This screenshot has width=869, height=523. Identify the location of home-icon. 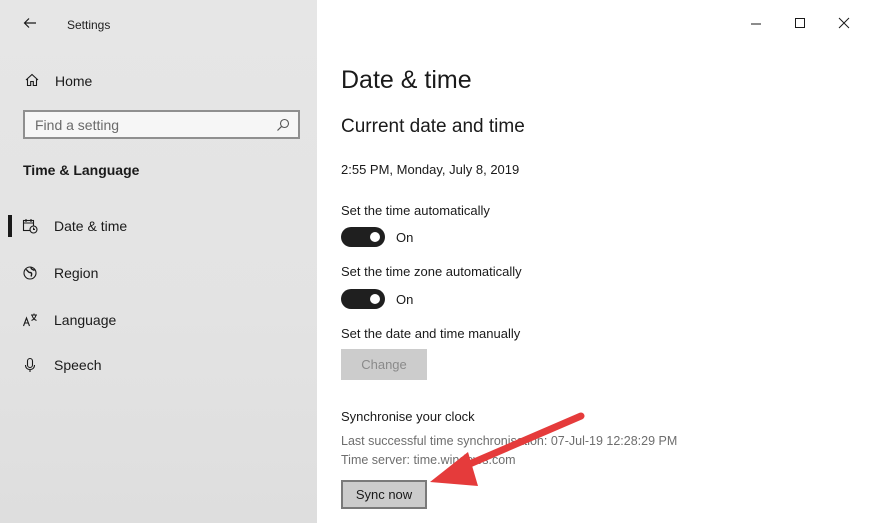
(32, 80).